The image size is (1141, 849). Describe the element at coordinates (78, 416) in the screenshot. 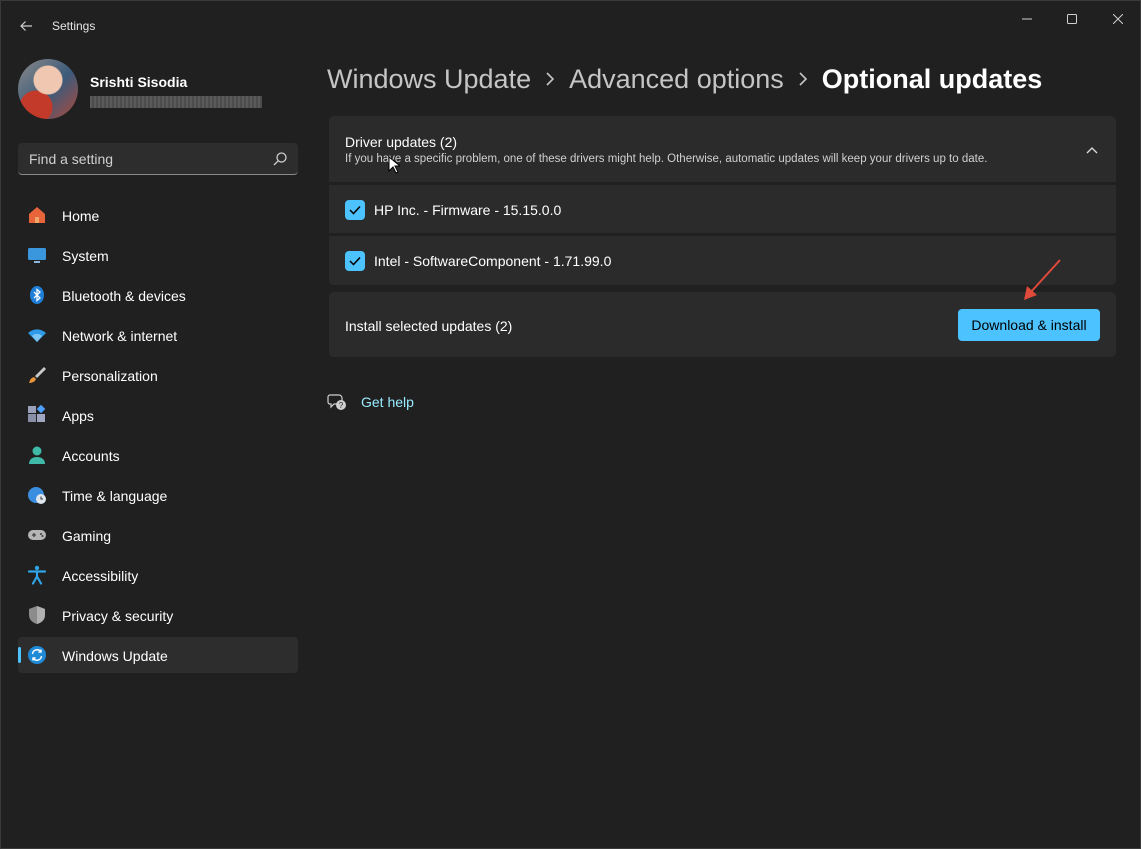

I see `sidebar-item-label: Apps` at that location.